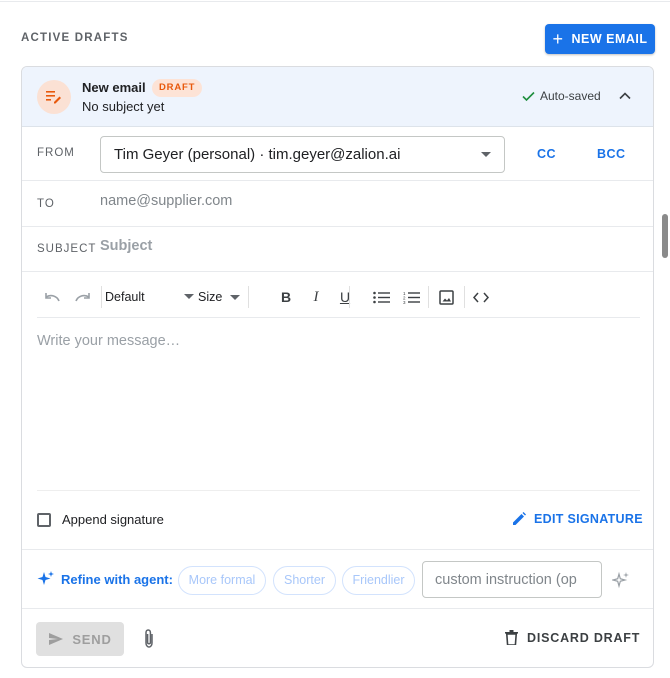 This screenshot has height=678, width=670. I want to click on append-signature-checkbox, so click(44, 520).